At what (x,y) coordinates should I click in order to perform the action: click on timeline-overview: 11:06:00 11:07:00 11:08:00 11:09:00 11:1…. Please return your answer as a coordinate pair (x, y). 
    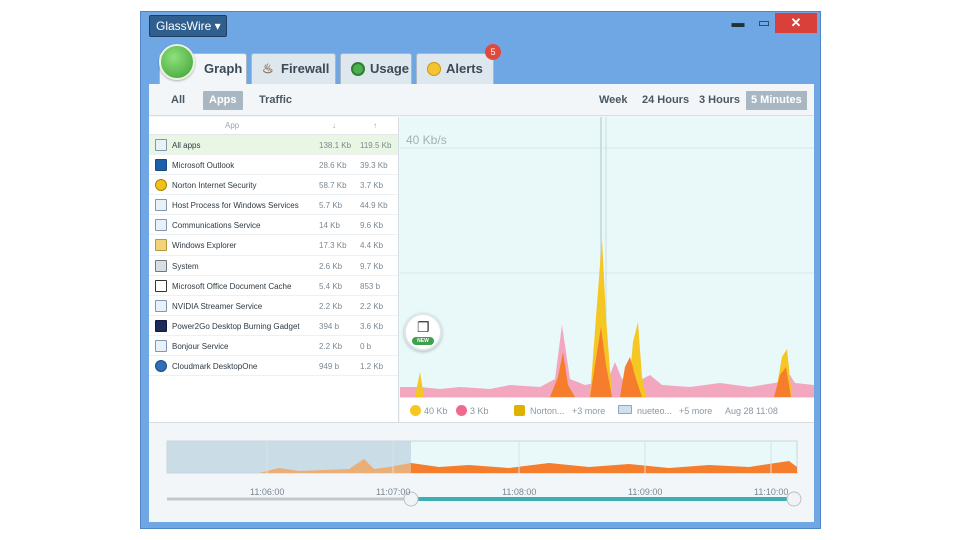
    Looking at the image, I should click on (481, 472).